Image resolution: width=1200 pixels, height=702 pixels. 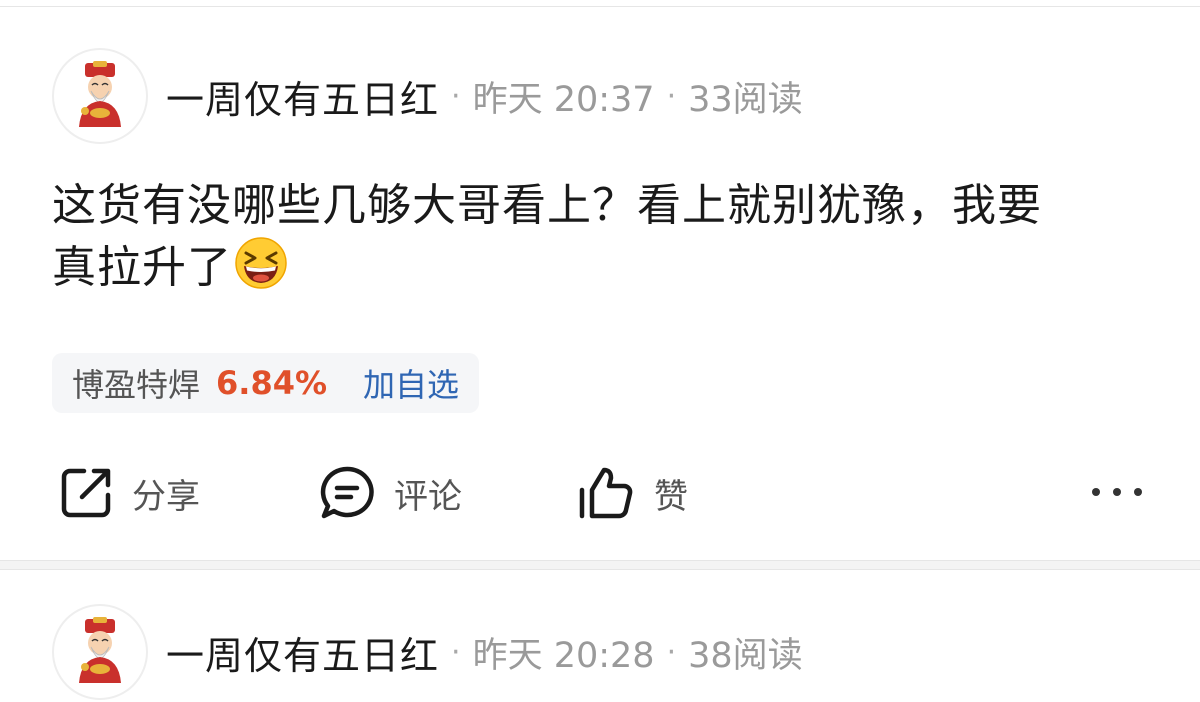 What do you see at coordinates (347, 492) in the screenshot?
I see `comment-icon` at bounding box center [347, 492].